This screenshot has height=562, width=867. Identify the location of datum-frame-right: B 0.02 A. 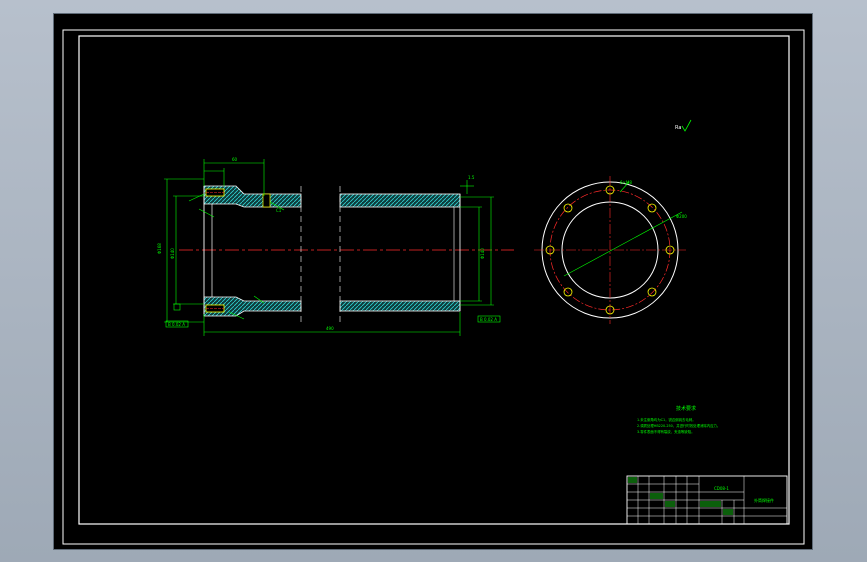
(489, 319).